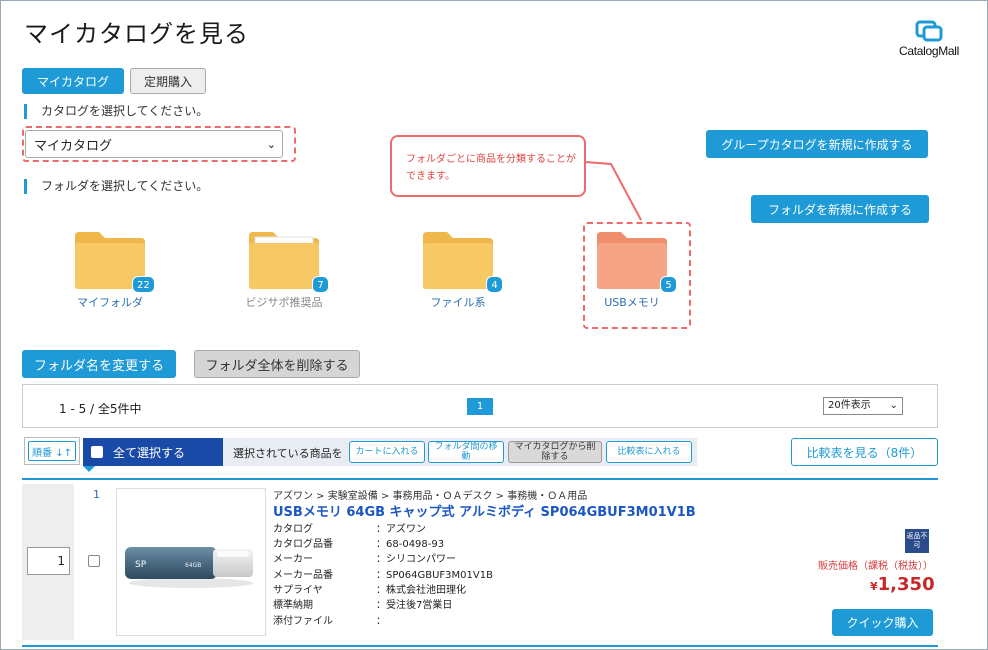 The image size is (988, 650). I want to click on folder-count-badge: 4, so click(494, 284).